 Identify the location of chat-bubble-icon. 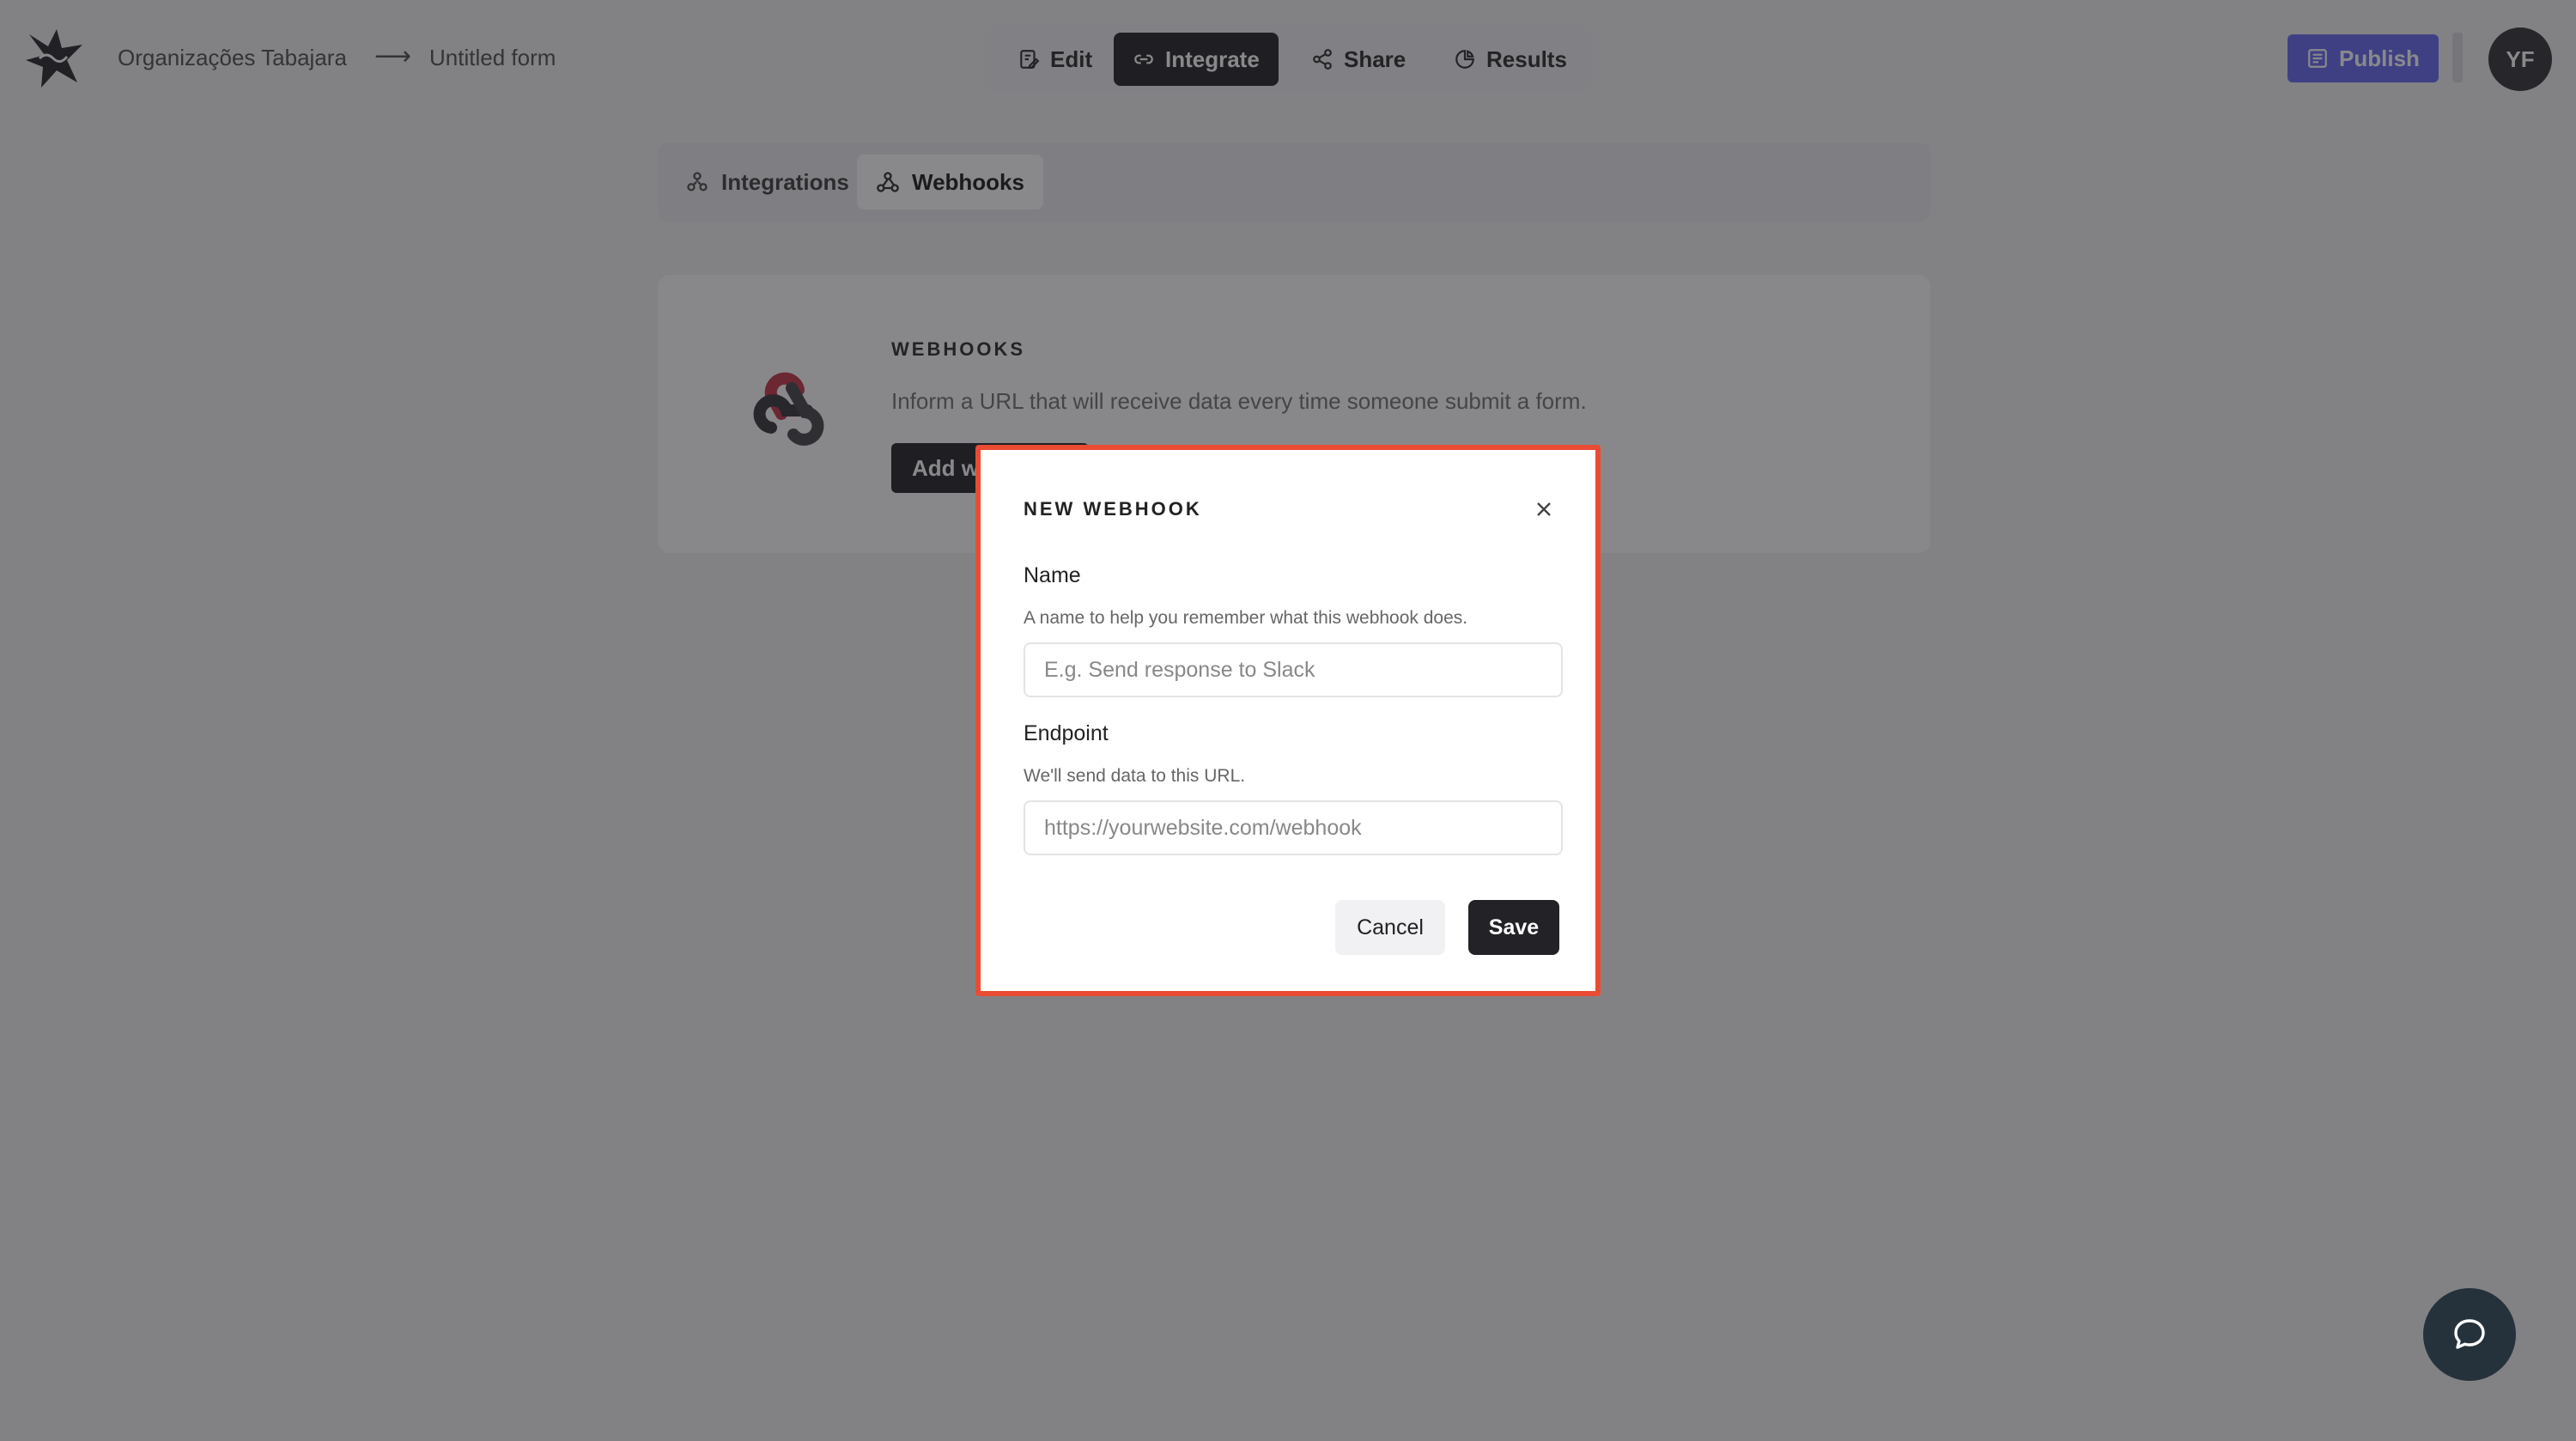
(2470, 1334).